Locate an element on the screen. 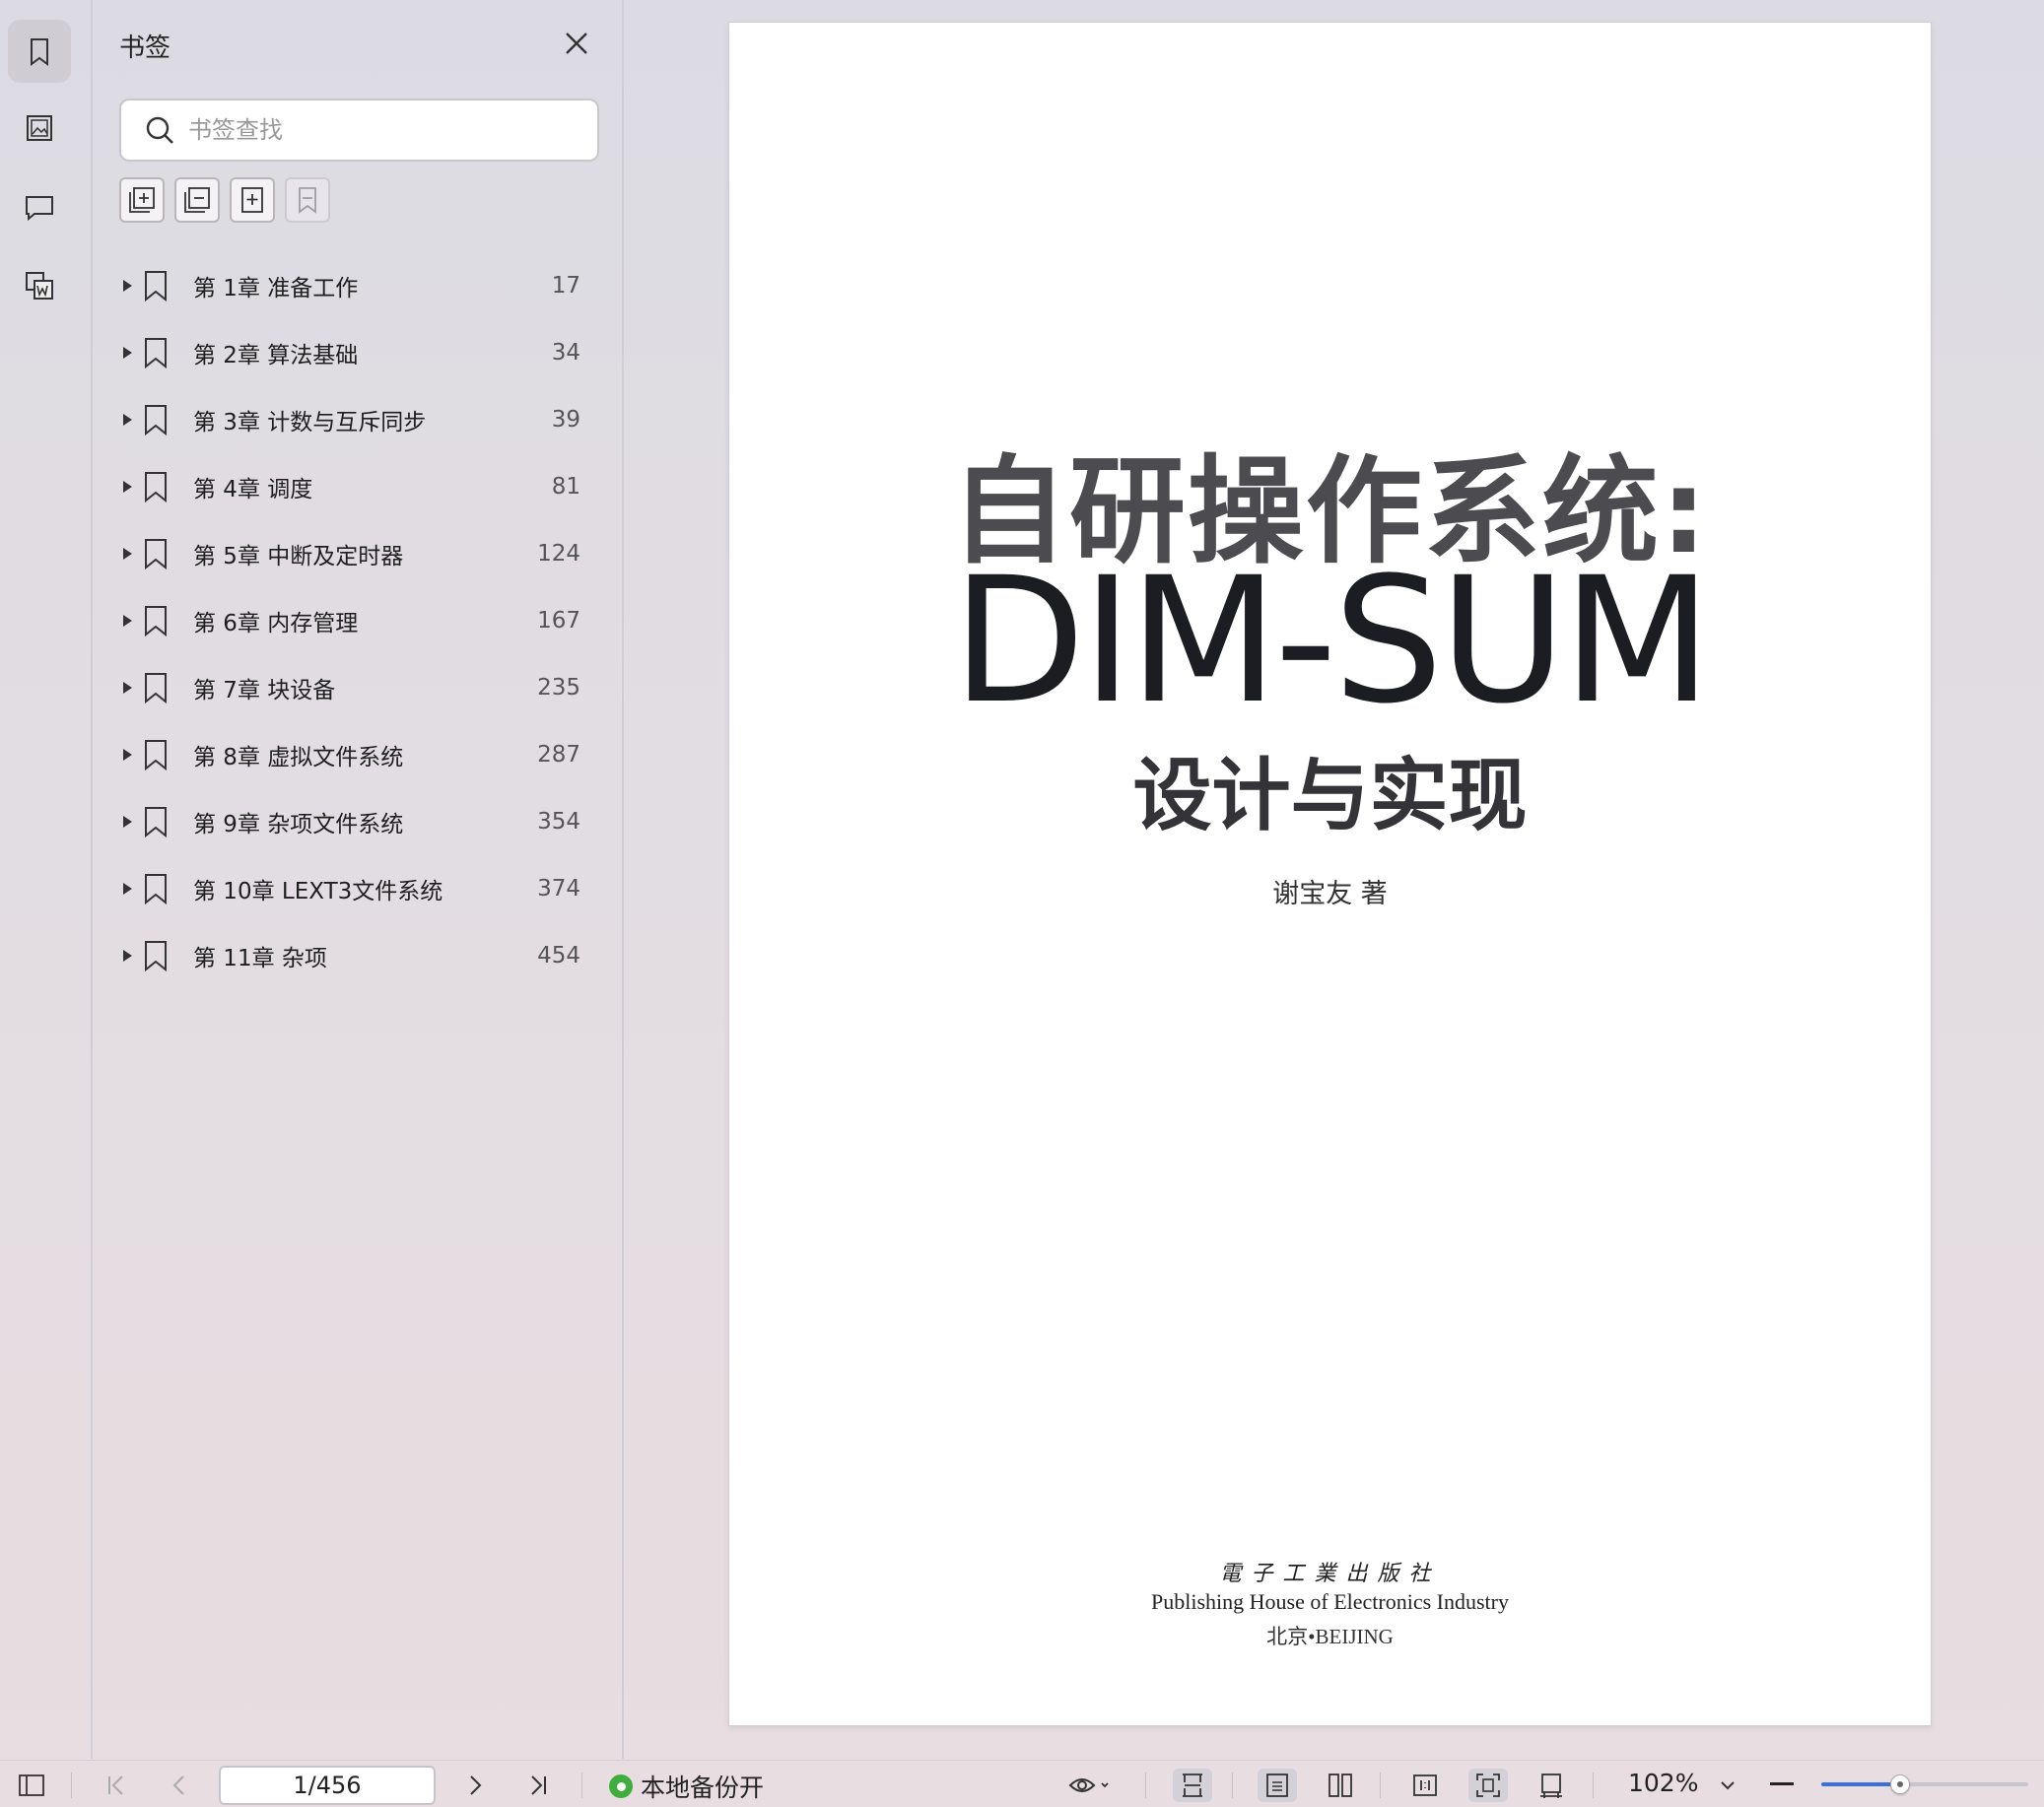  bookmark-label: 第 7章 块设备 is located at coordinates (264, 690).